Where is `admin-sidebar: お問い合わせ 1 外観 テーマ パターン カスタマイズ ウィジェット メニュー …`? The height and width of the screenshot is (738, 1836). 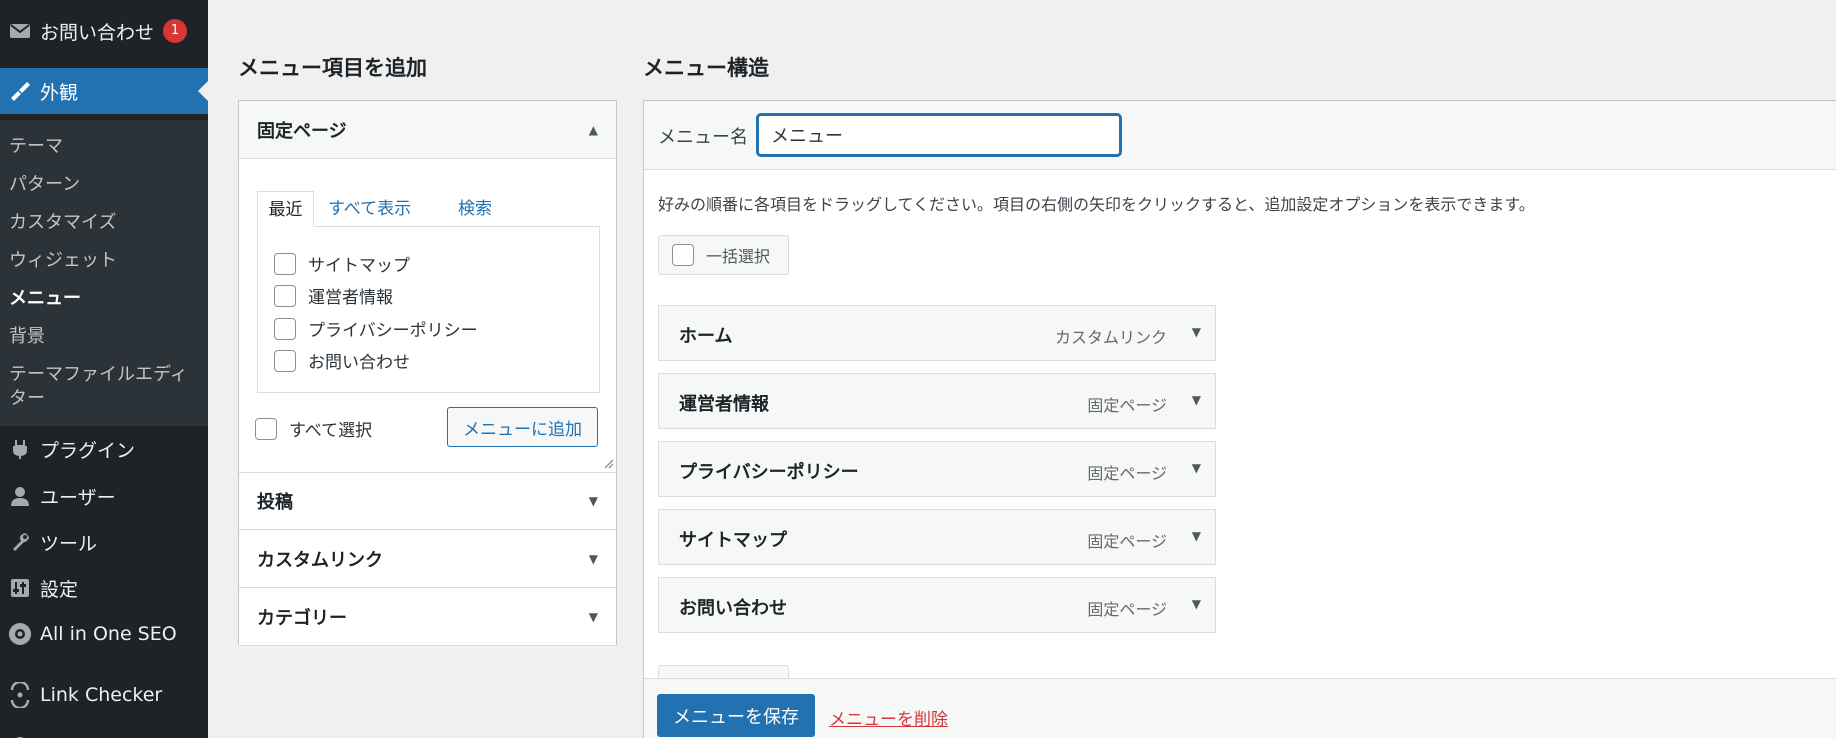 admin-sidebar: お問い合わせ 1 外観 テーマ パターン カスタマイズ ウィジェット メニュー … is located at coordinates (104, 369).